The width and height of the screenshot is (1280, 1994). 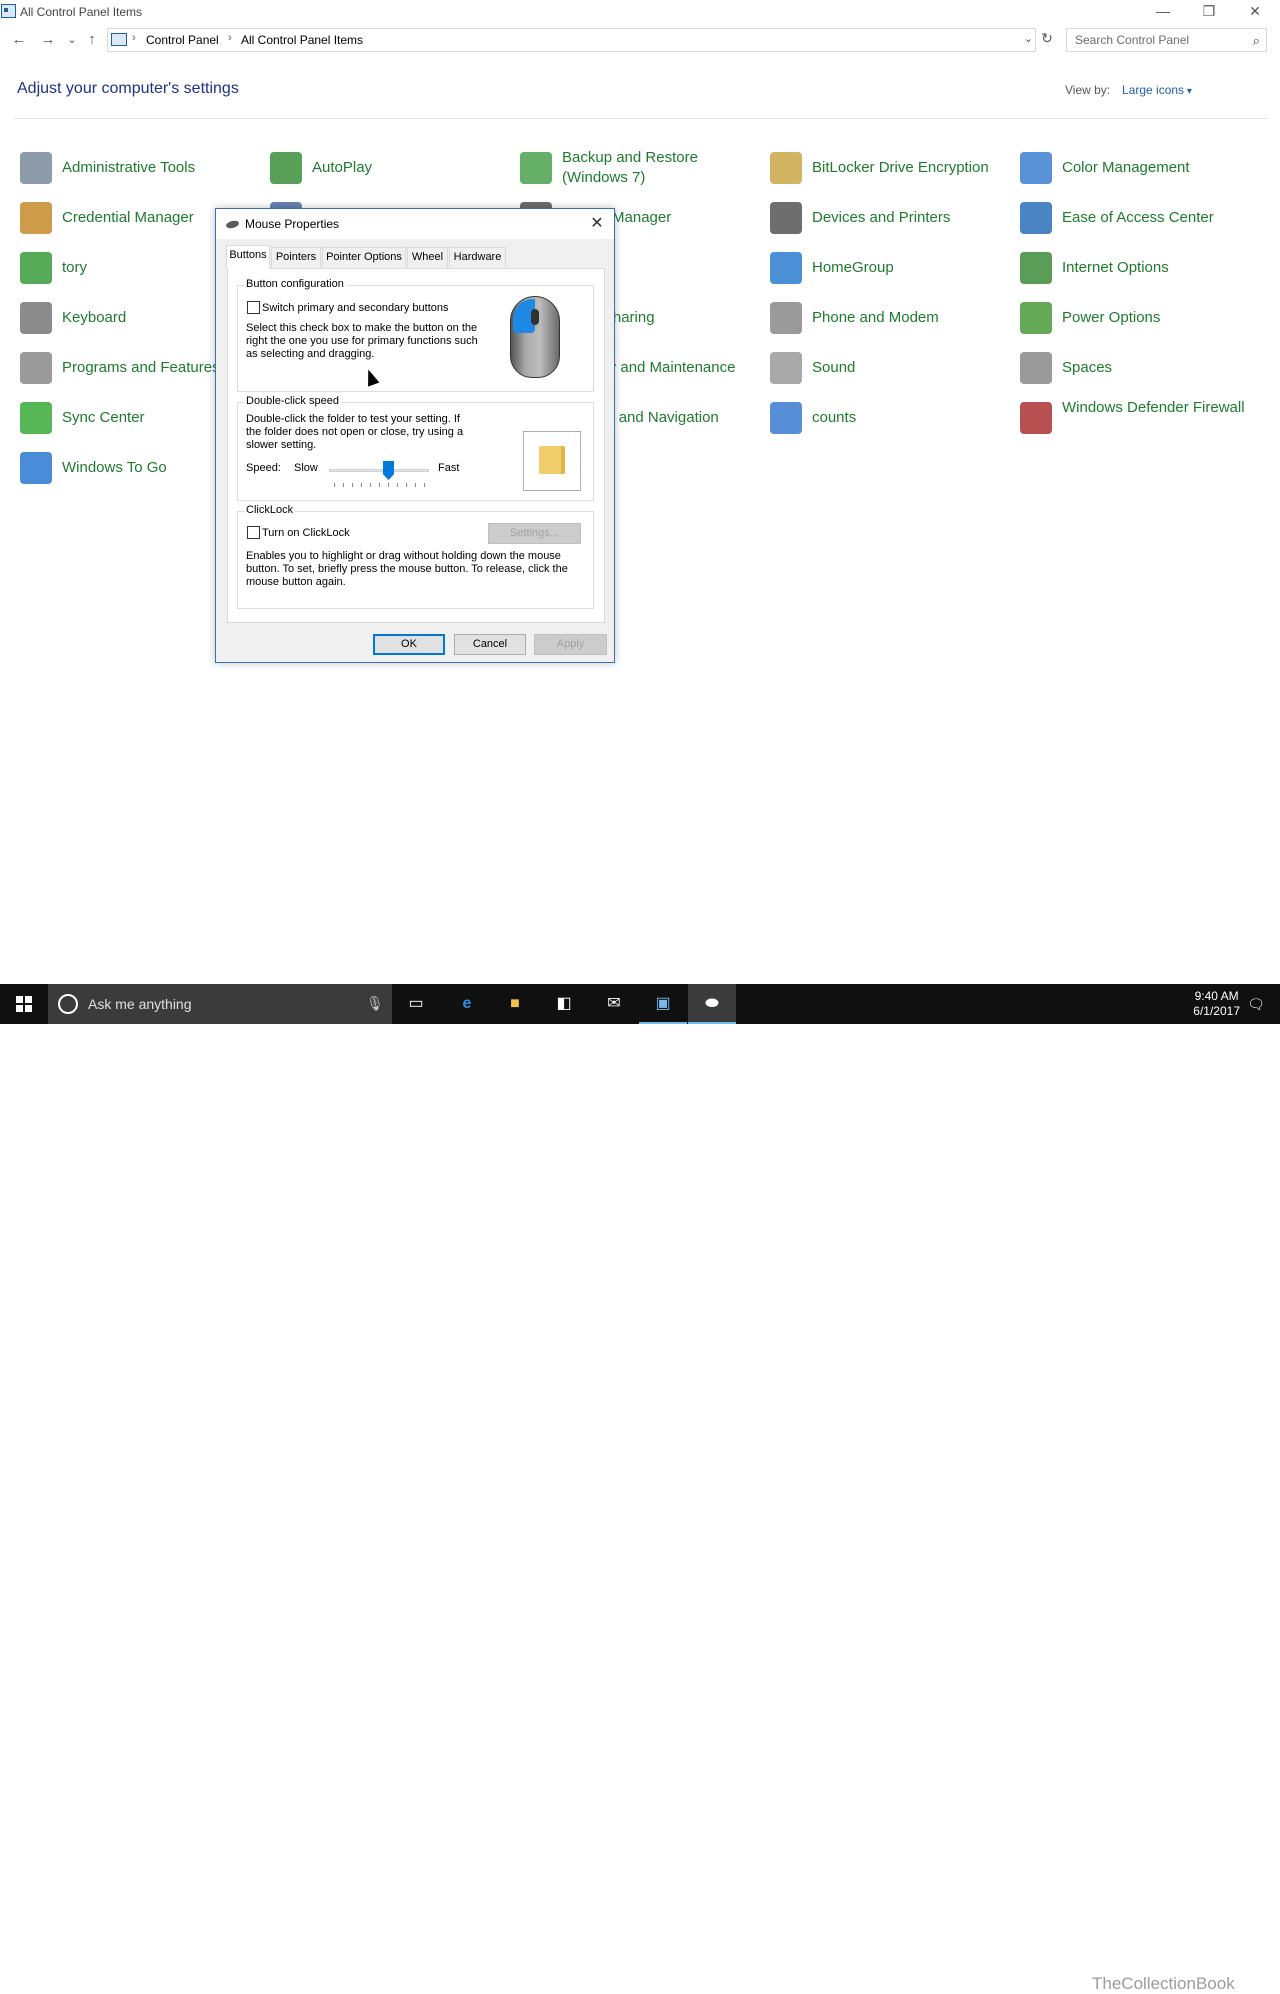 What do you see at coordinates (1139, 419) in the screenshot?
I see `control-panel-item: Windows Defender Firewall` at bounding box center [1139, 419].